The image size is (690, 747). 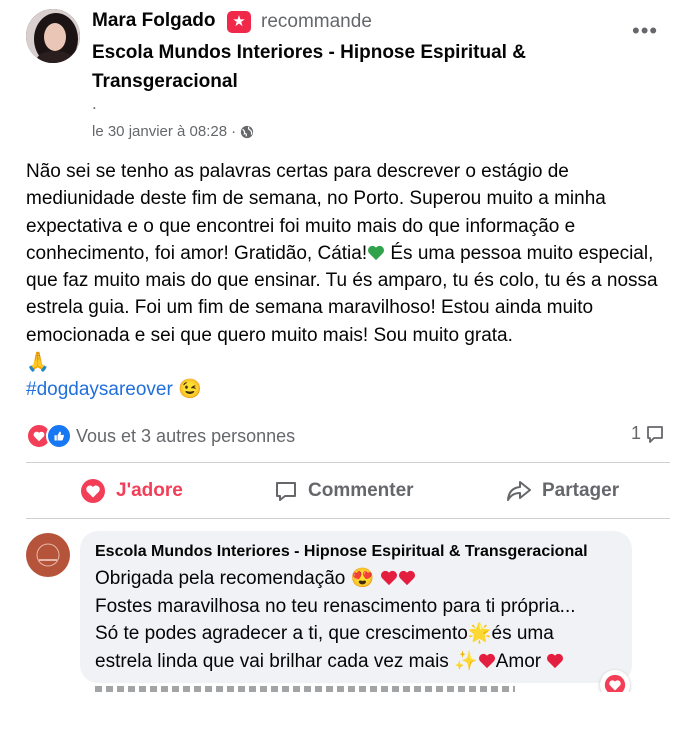 I want to click on reactions-summary: Vous et 3 autres personnes, so click(x=160, y=436).